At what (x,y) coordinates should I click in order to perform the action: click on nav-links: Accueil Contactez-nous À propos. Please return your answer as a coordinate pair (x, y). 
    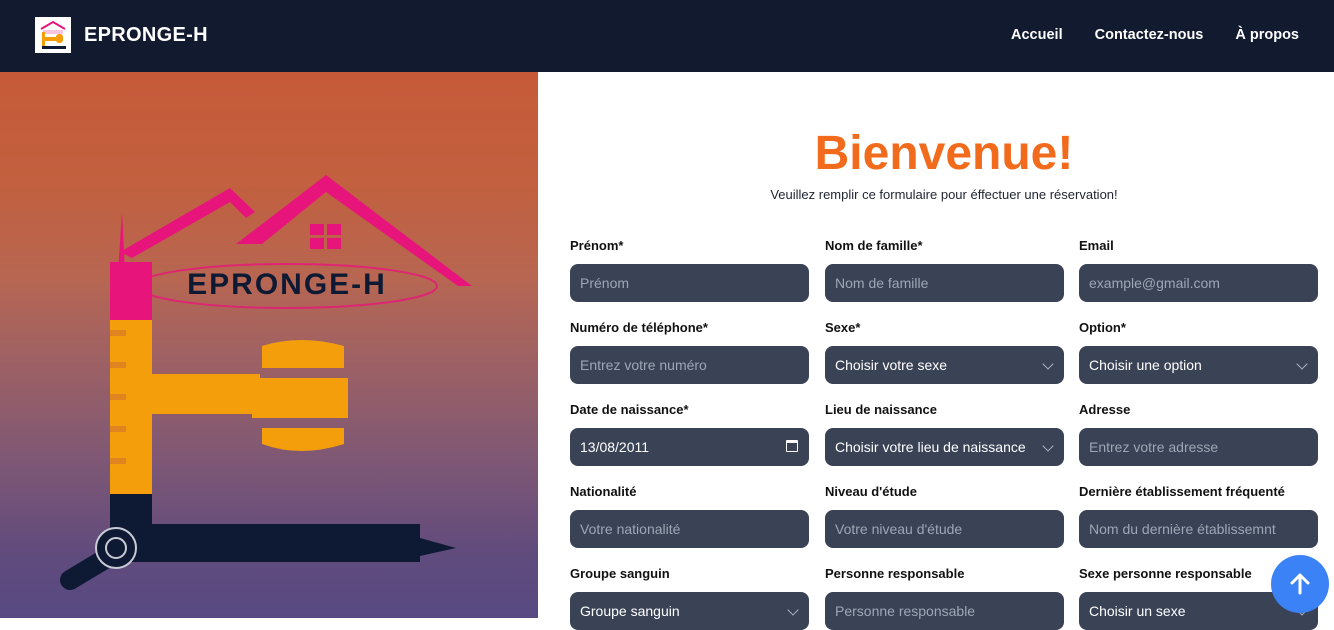
    Looking at the image, I should click on (1155, 35).